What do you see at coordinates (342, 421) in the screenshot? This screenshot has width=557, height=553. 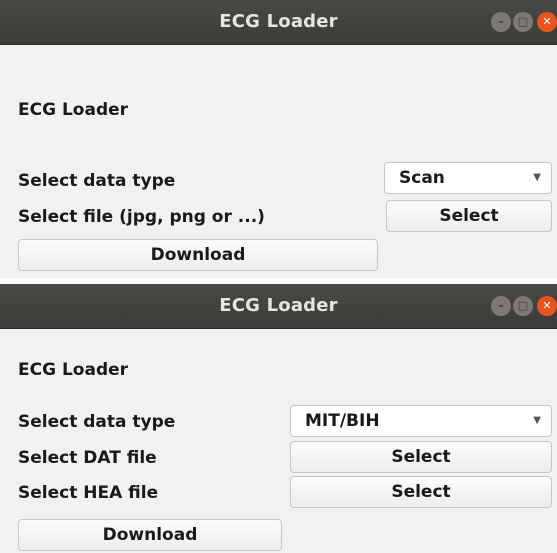 I see `data-type-value: MIT/BIH` at bounding box center [342, 421].